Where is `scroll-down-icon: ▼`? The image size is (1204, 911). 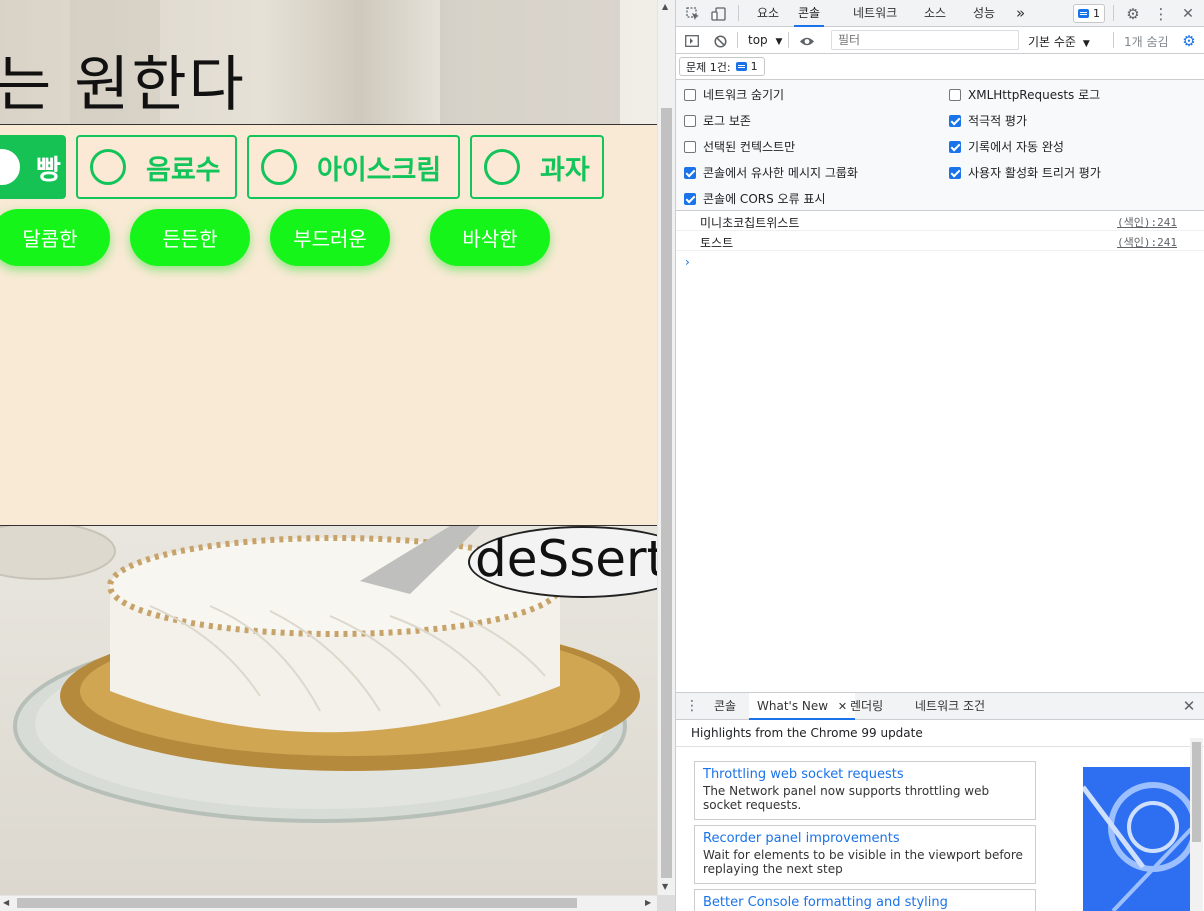 scroll-down-icon: ▼ is located at coordinates (665, 886).